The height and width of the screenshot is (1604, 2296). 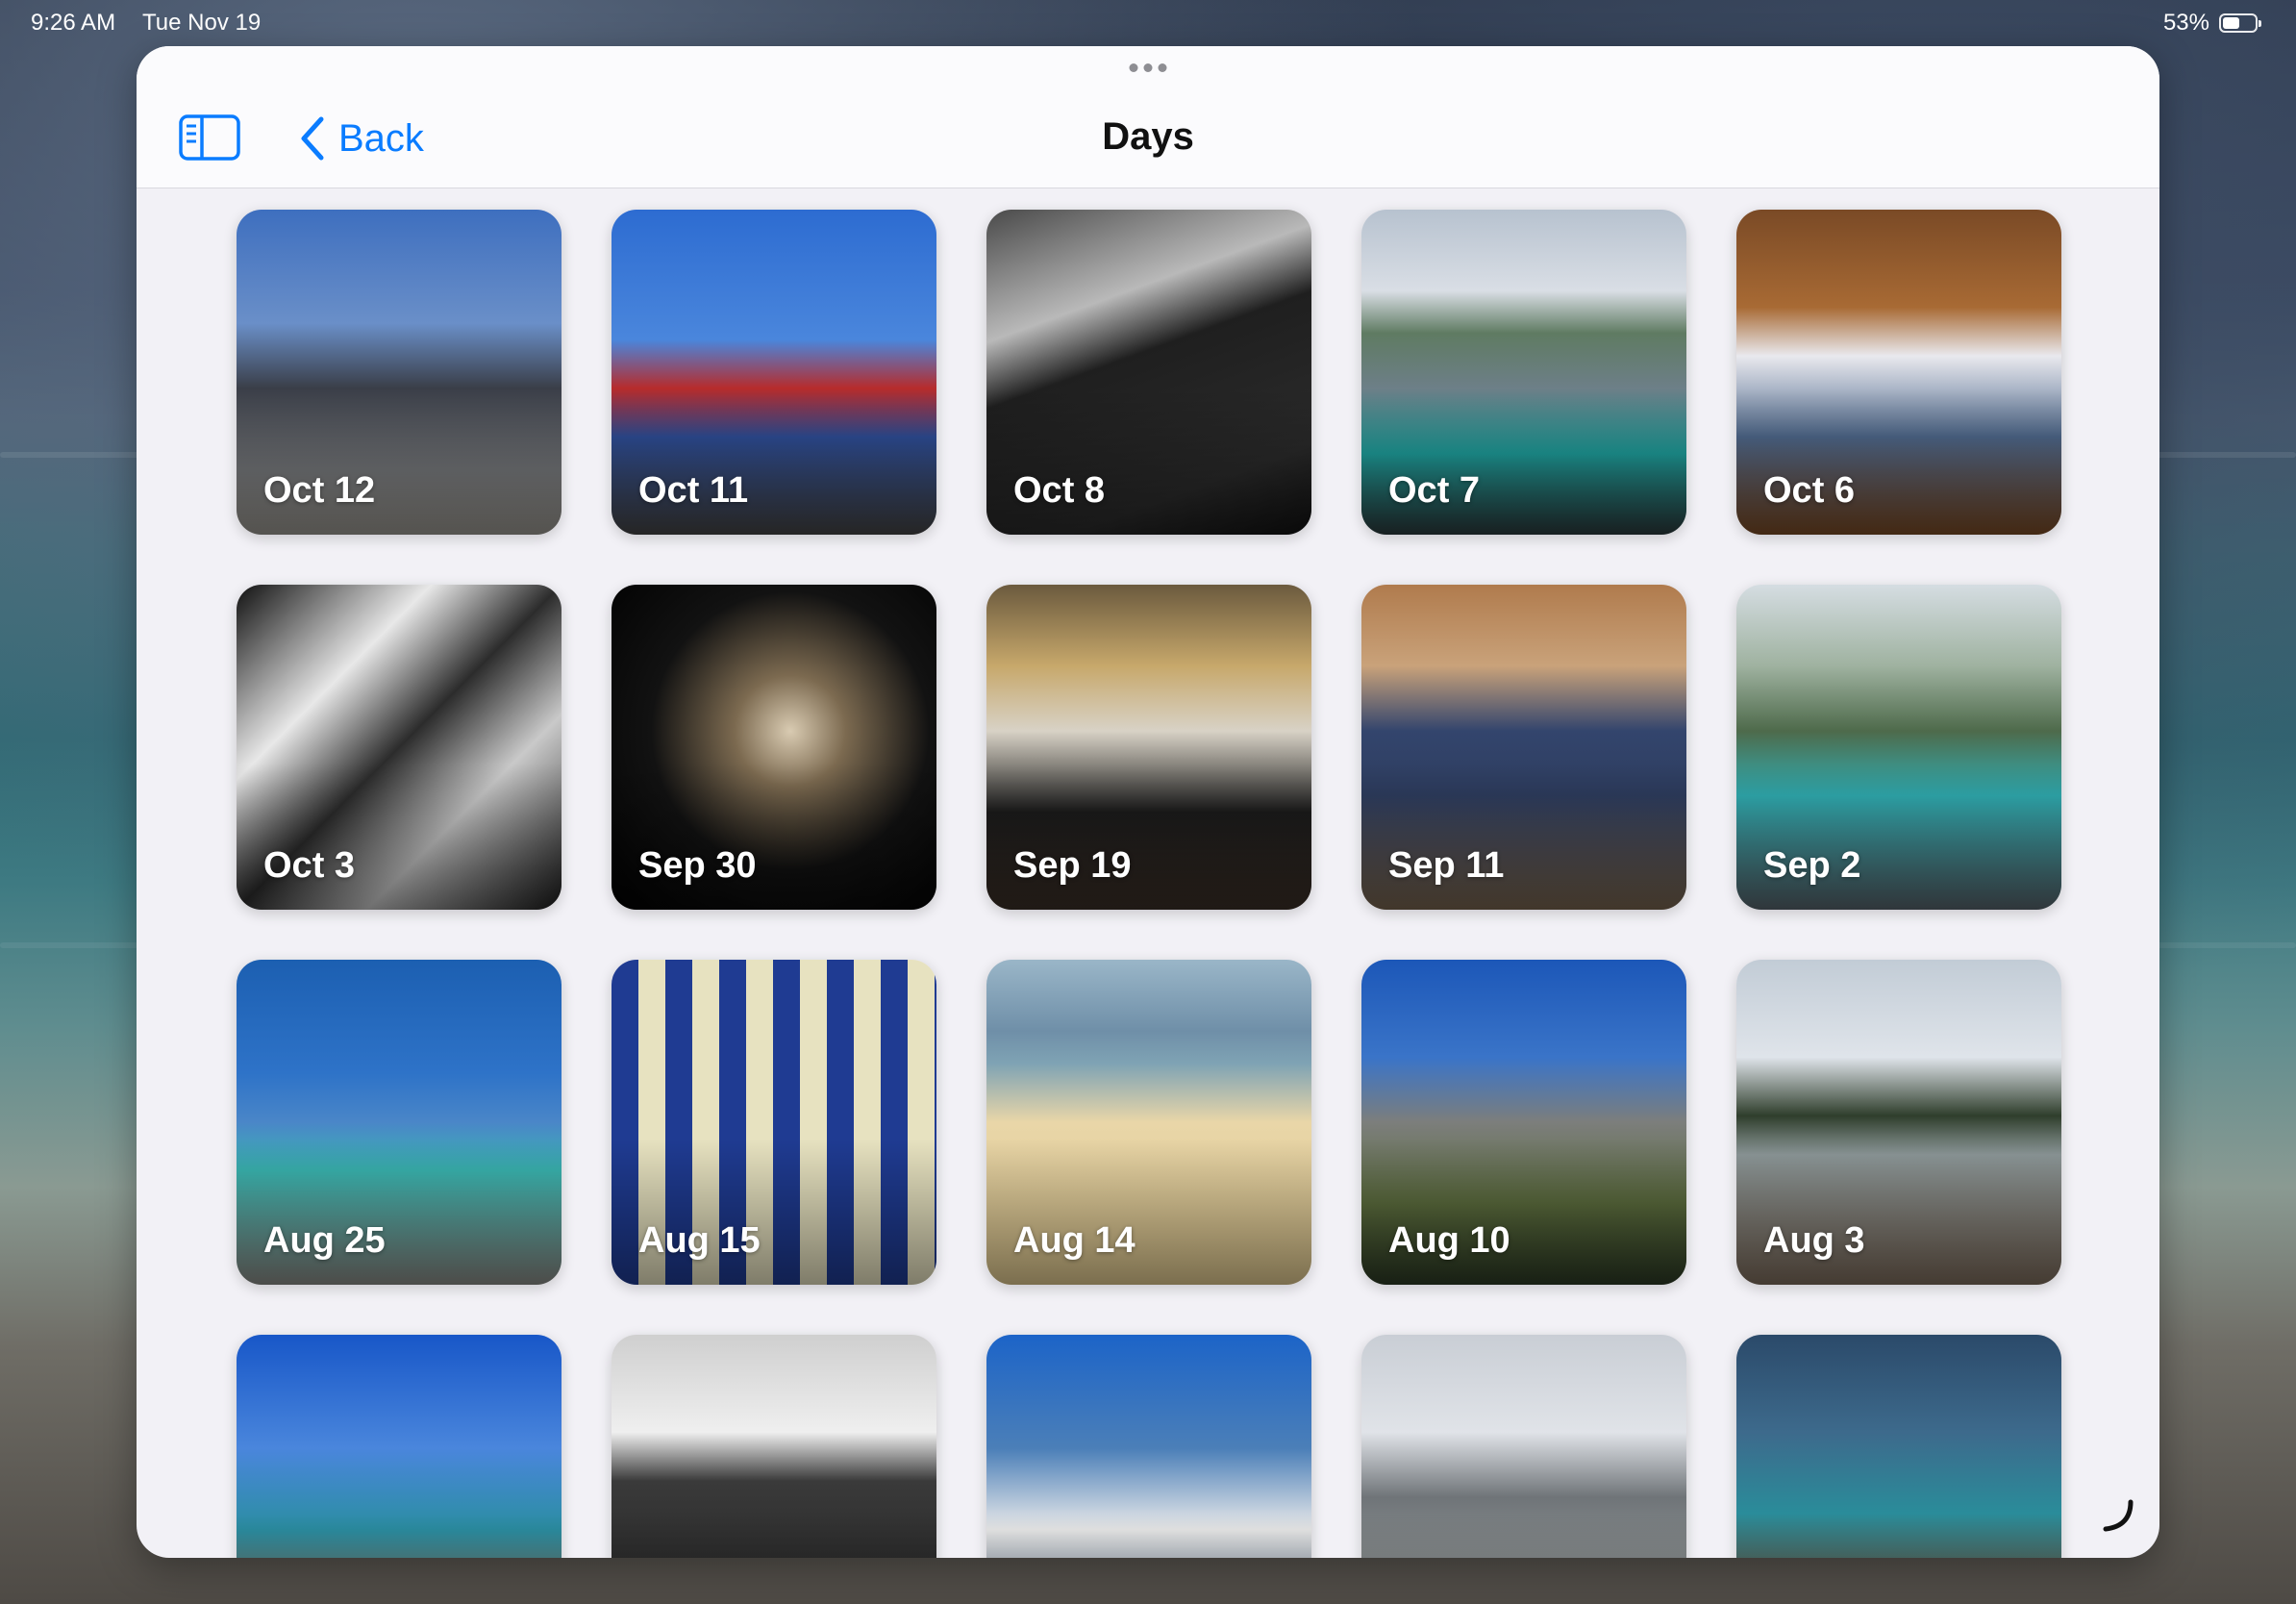 I want to click on status-date: Tue Nov 19, so click(x=202, y=23).